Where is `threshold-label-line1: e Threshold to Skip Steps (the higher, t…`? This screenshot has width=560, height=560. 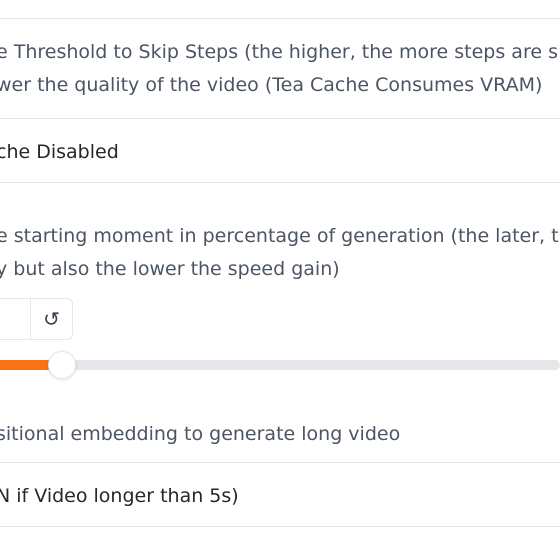
threshold-label-line1: e Threshold to Skip Steps (the higher, t… is located at coordinates (279, 52).